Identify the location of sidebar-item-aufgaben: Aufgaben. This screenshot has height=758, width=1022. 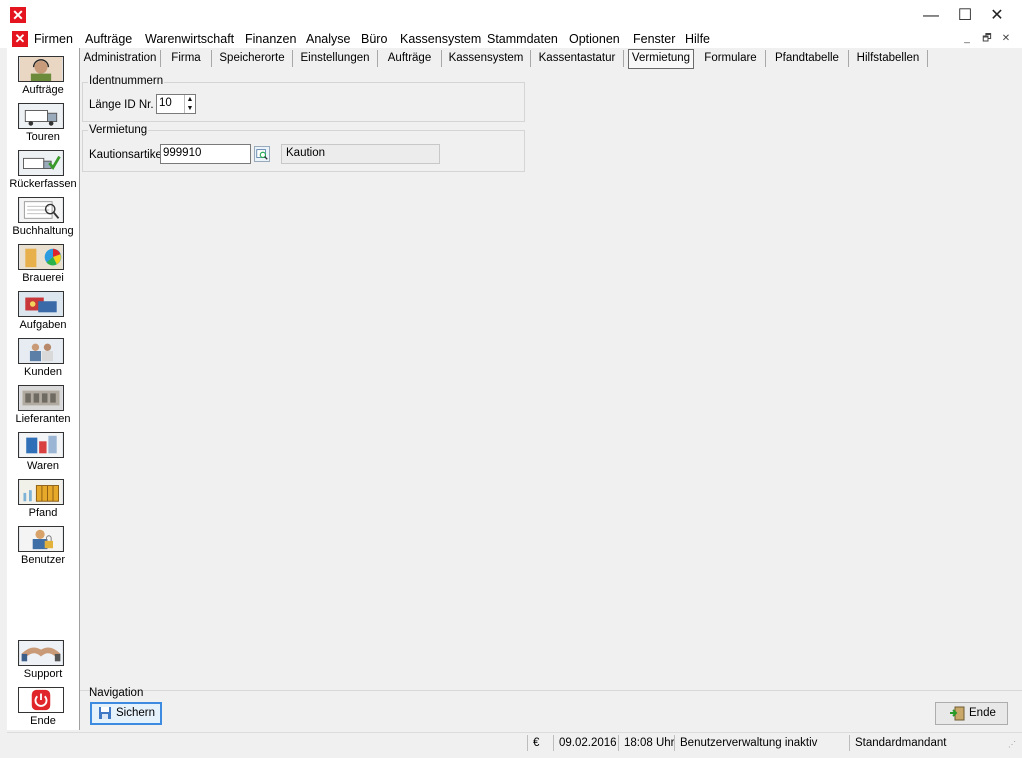
(43, 310).